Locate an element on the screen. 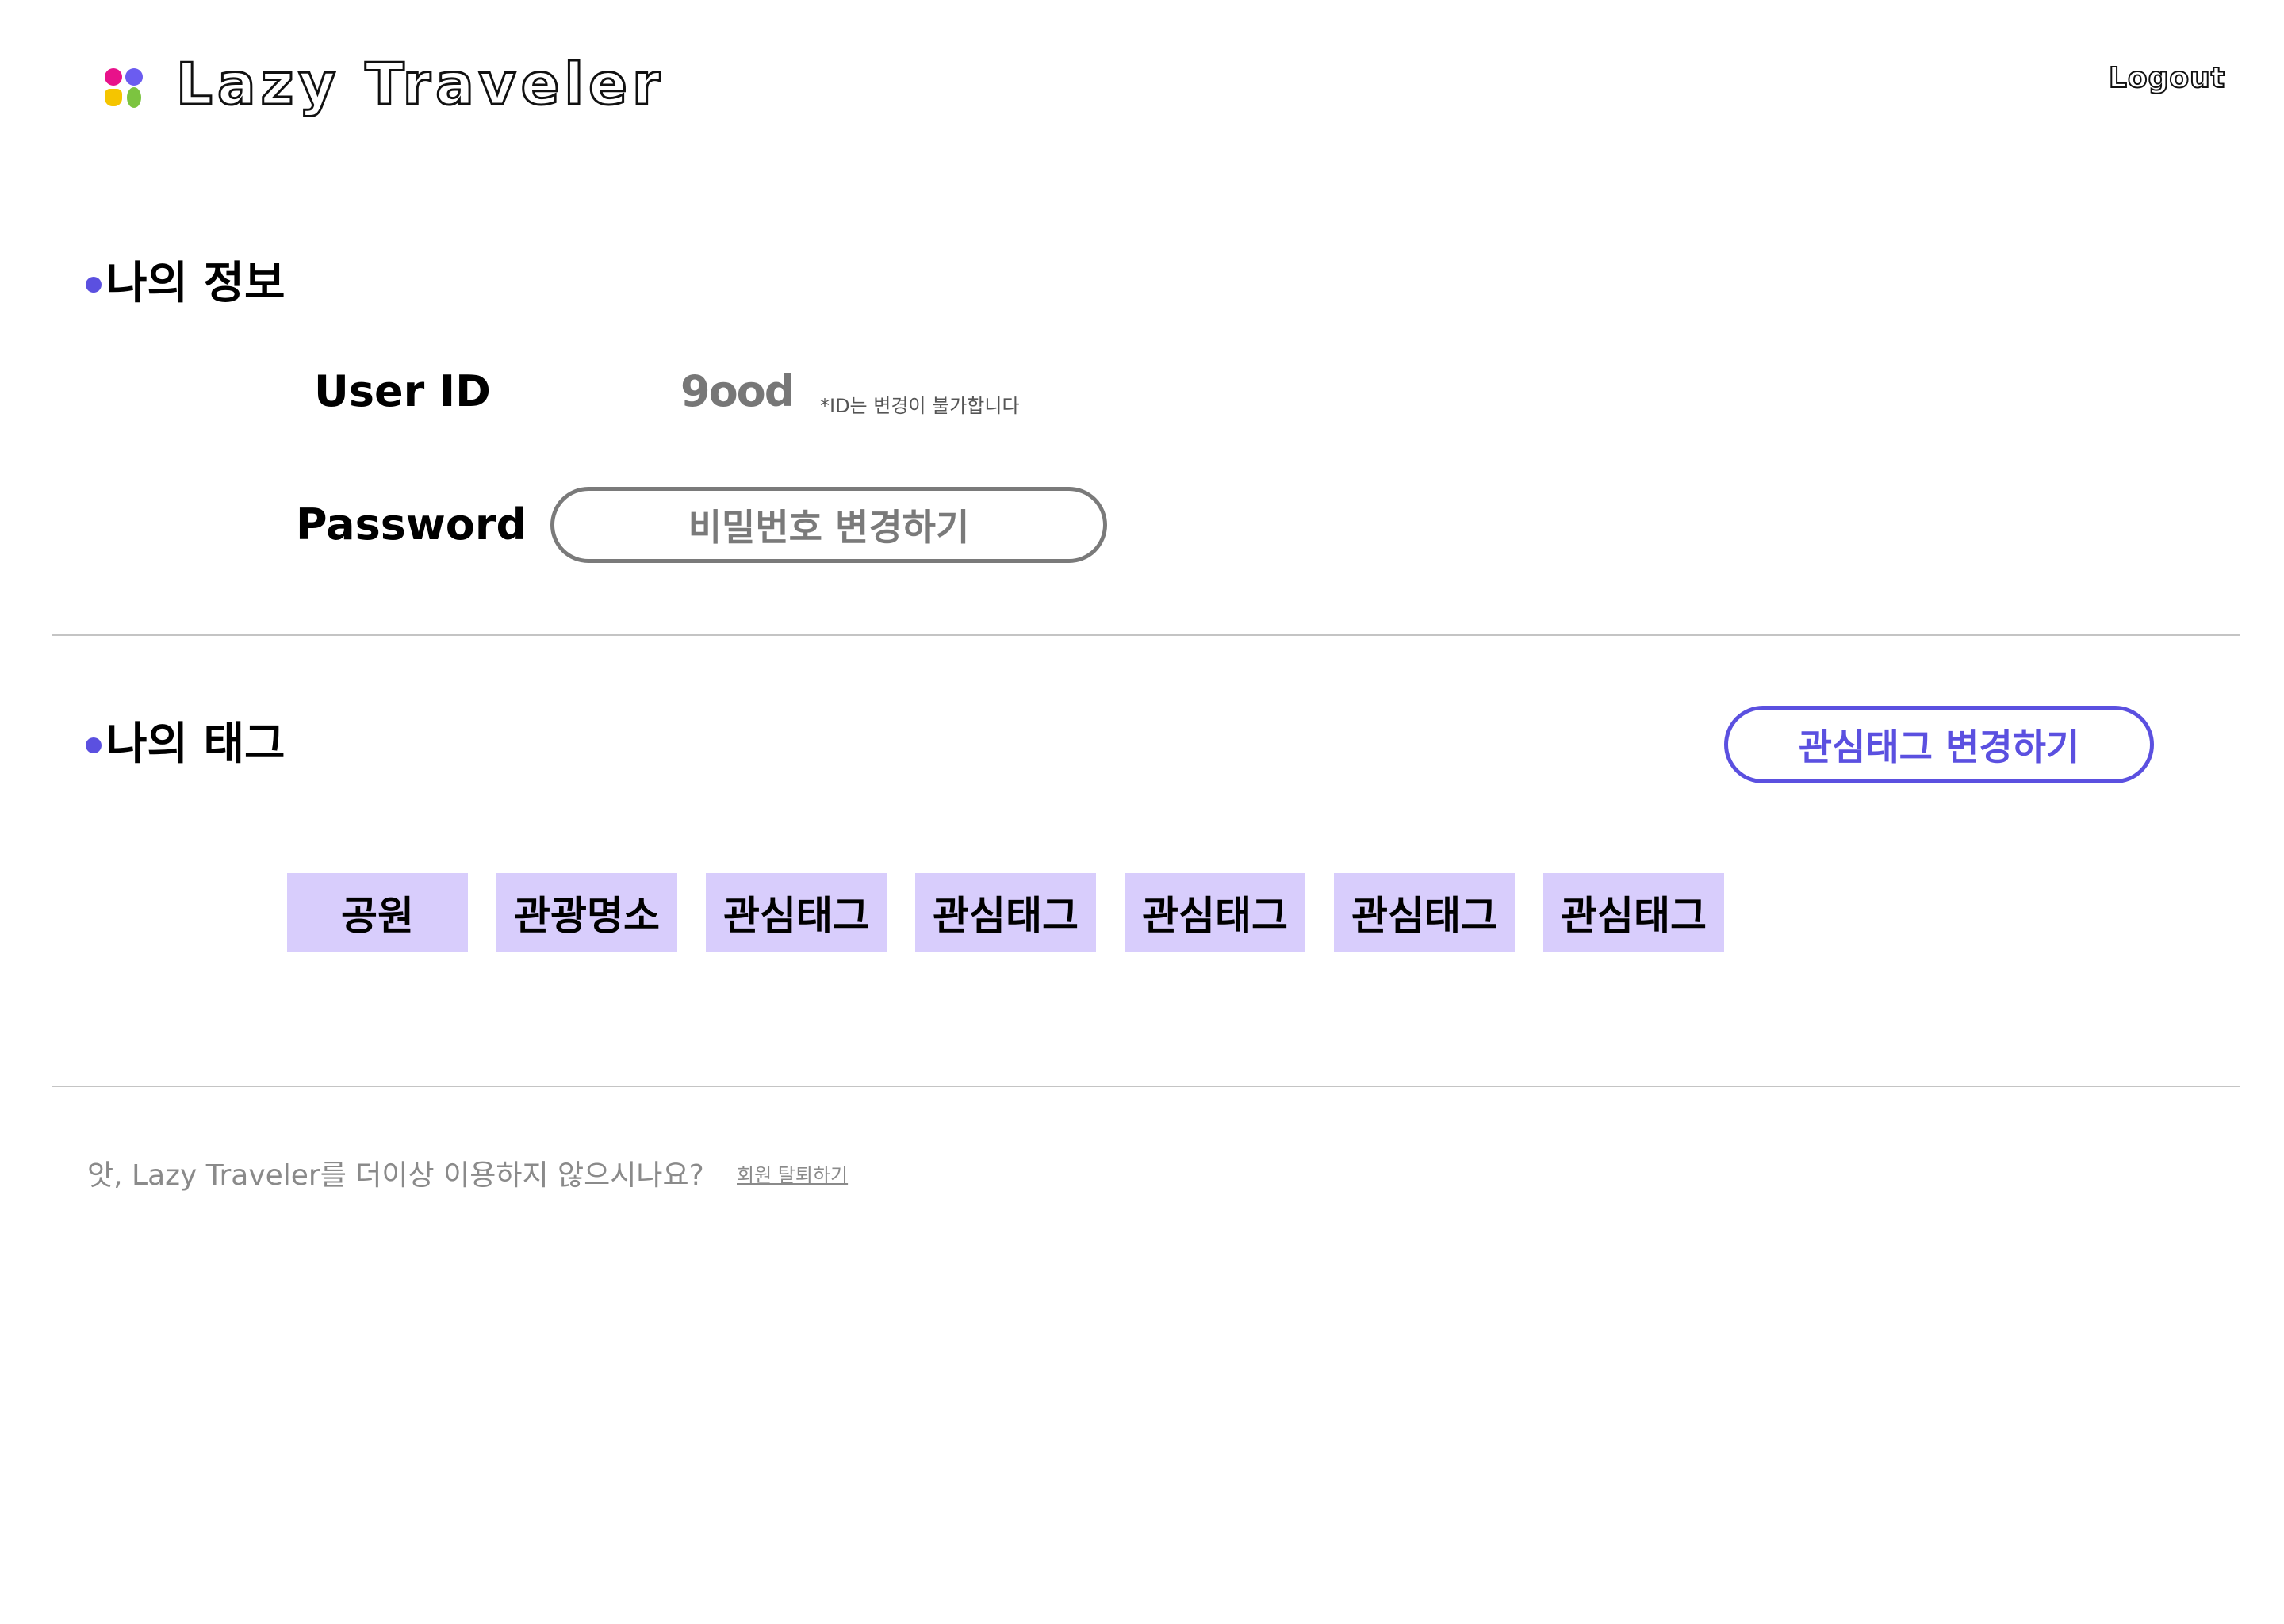  change-tags-button: 관심태그 변경하기 is located at coordinates (1939, 744).